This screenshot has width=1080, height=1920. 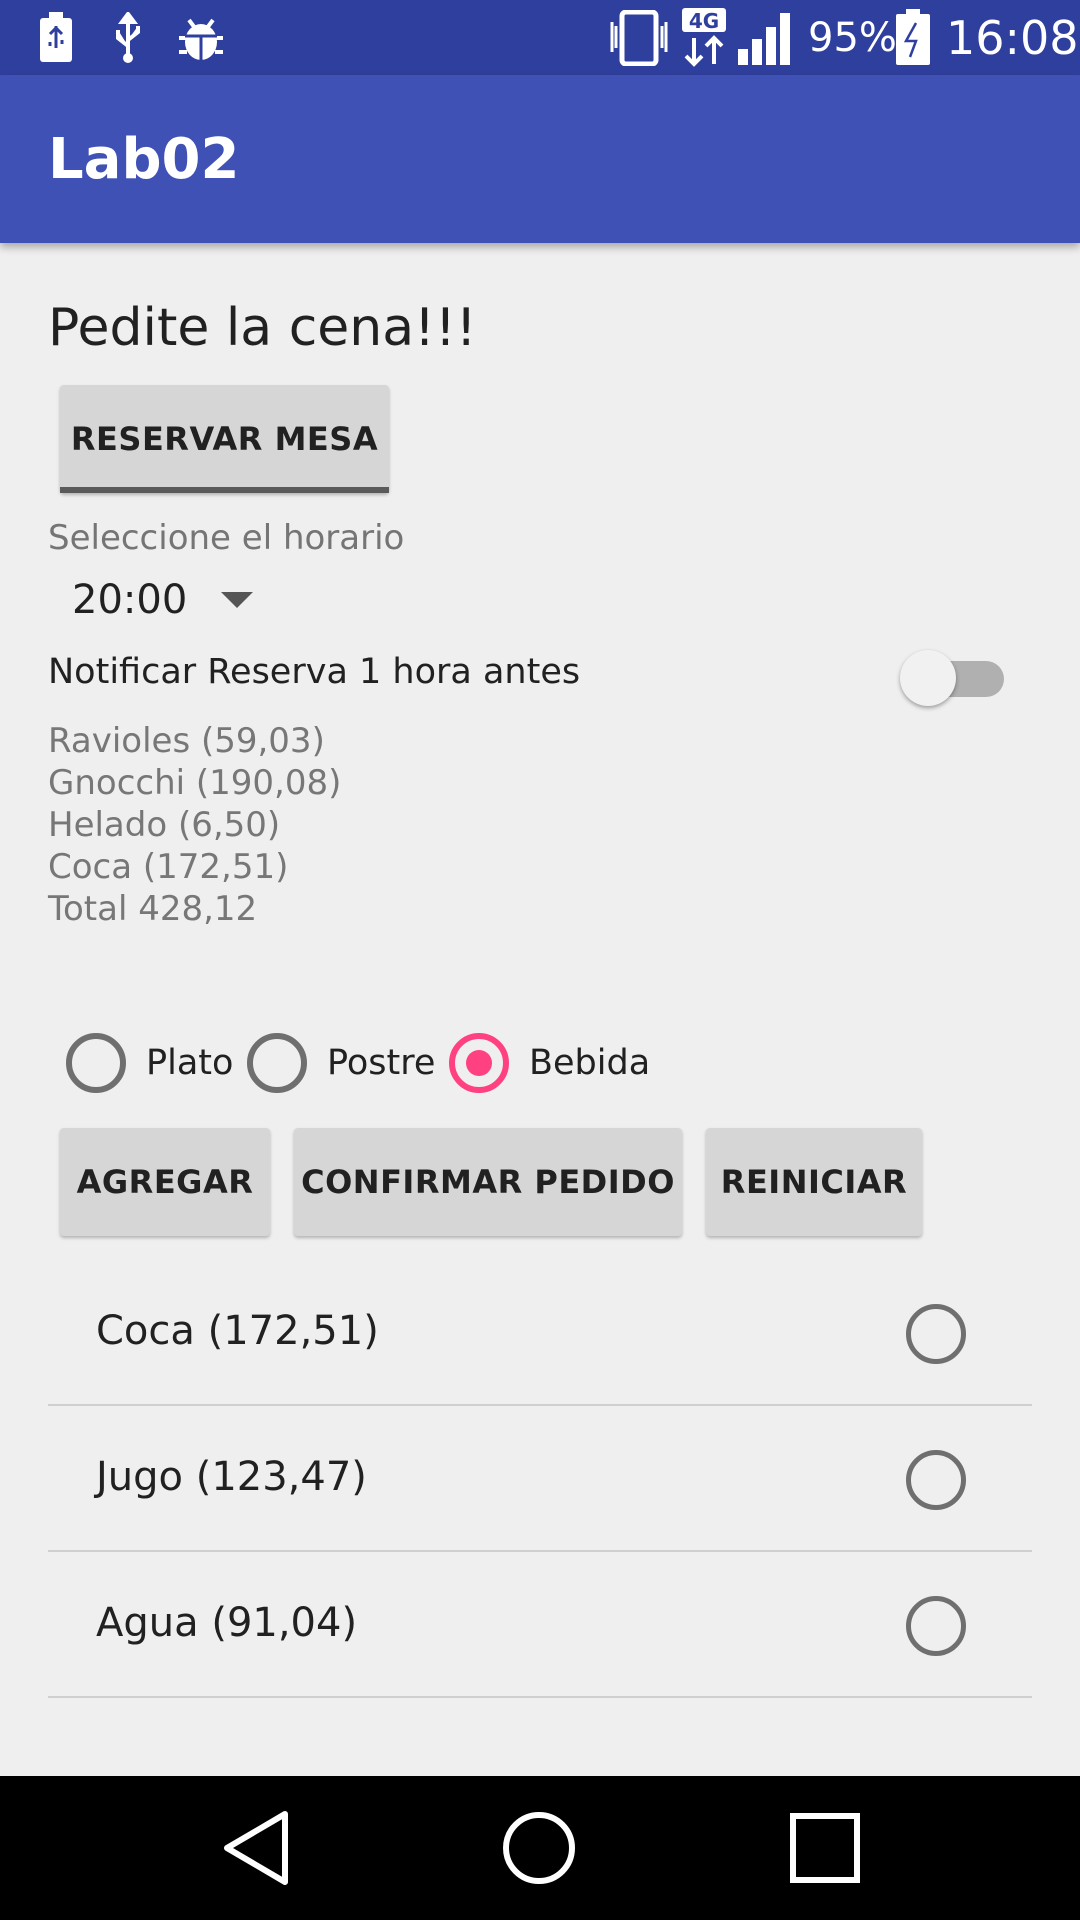 I want to click on agregar-button: AGREGAR, so click(x=165, y=1182).